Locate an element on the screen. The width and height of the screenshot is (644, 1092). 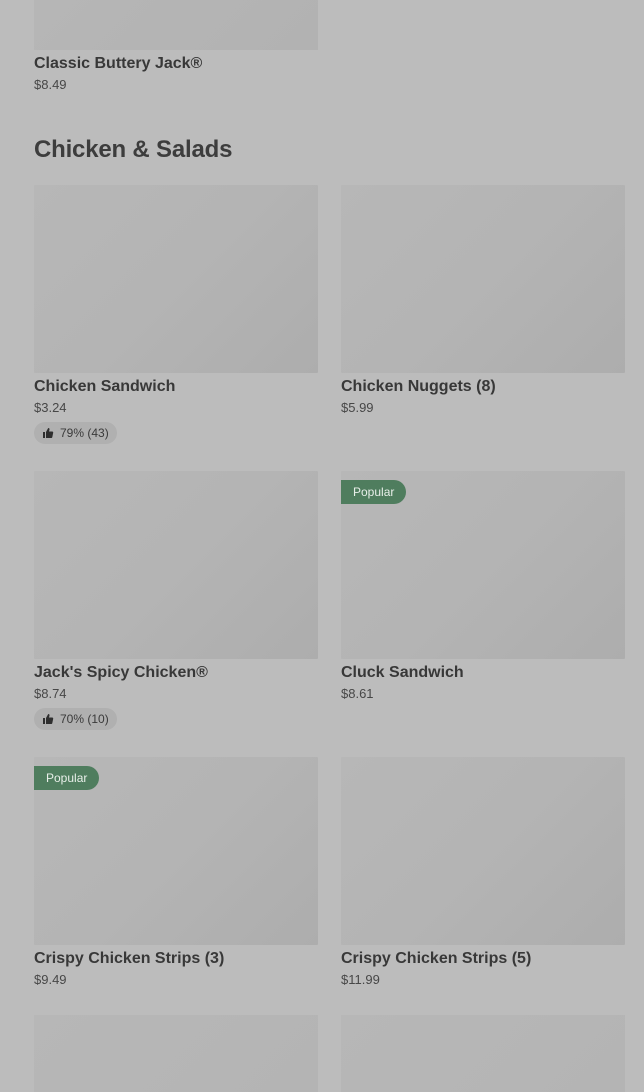
rating-badge: 70% (10) is located at coordinates (75, 719).